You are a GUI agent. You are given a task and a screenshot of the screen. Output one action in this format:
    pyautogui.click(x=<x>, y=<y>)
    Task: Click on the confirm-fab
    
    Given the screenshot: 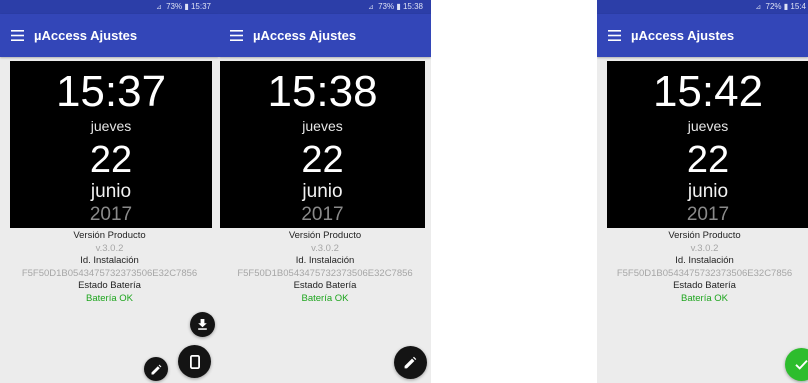 What is the action you would take?
    pyautogui.click(x=796, y=364)
    